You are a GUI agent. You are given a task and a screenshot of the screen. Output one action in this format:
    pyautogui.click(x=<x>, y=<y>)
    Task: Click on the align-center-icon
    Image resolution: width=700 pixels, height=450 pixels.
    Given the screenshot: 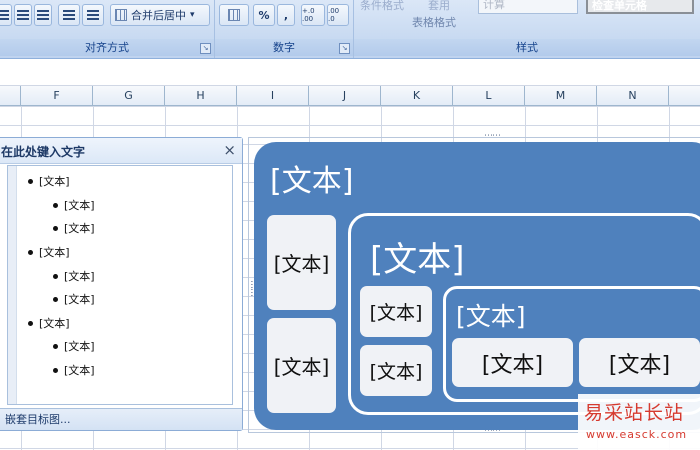 What is the action you would take?
    pyautogui.click(x=23, y=15)
    